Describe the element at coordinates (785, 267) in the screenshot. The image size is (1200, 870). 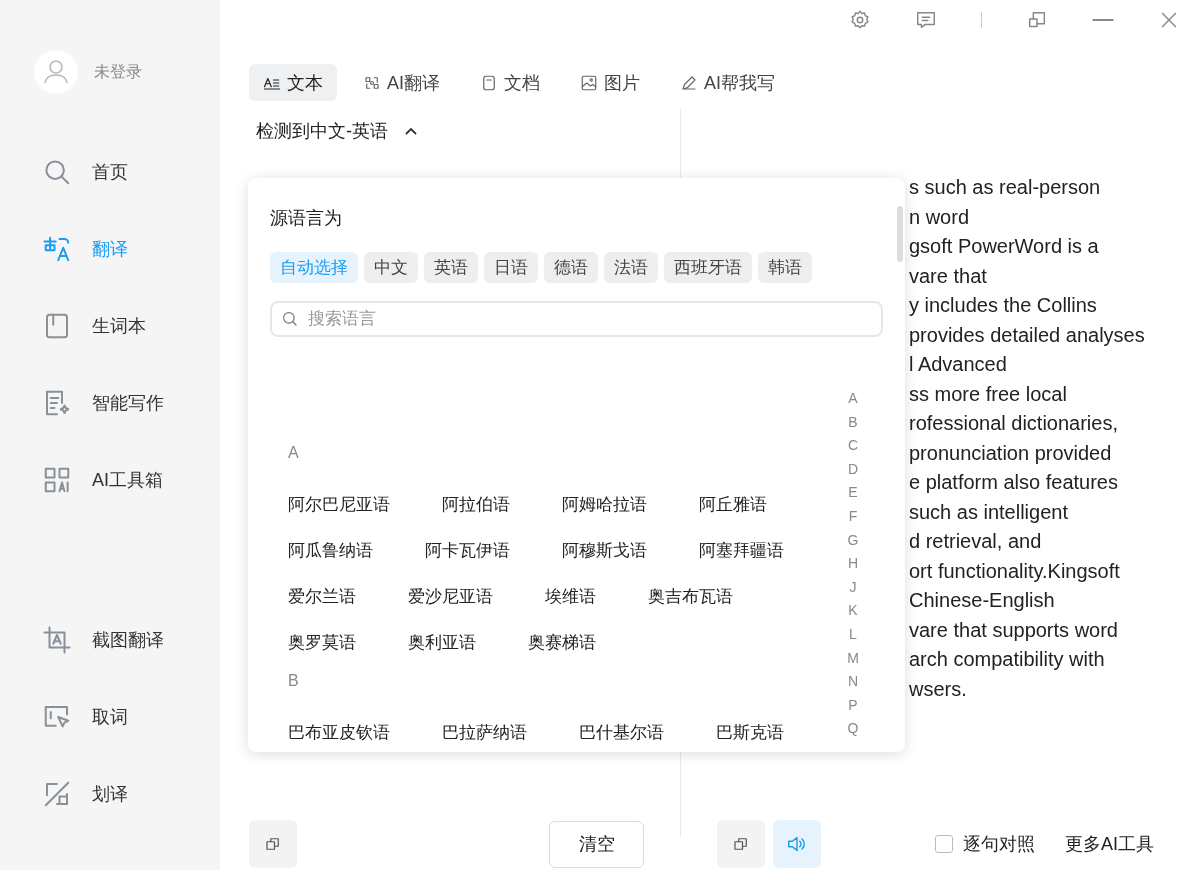
I see `language-chip: 韩语` at that location.